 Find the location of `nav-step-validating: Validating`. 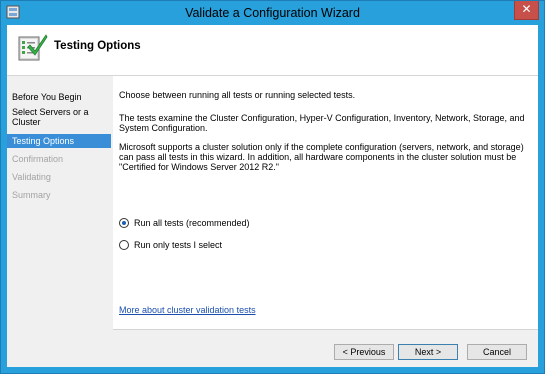

nav-step-validating: Validating is located at coordinates (31, 177).